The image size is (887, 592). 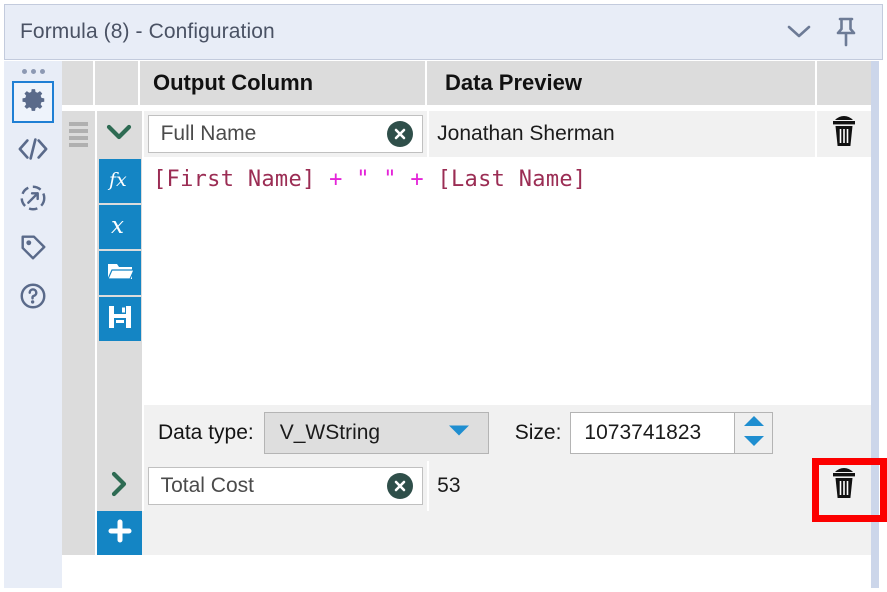 What do you see at coordinates (207, 485) in the screenshot?
I see `output-column-name-value: Total Cost` at bounding box center [207, 485].